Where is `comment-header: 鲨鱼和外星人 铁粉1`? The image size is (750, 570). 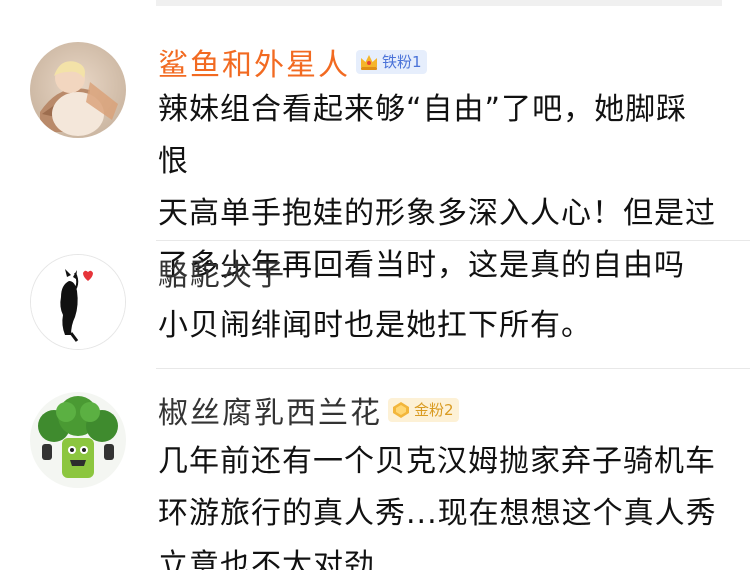 comment-header: 鲨鱼和外星人 铁粉1 is located at coordinates (292, 62).